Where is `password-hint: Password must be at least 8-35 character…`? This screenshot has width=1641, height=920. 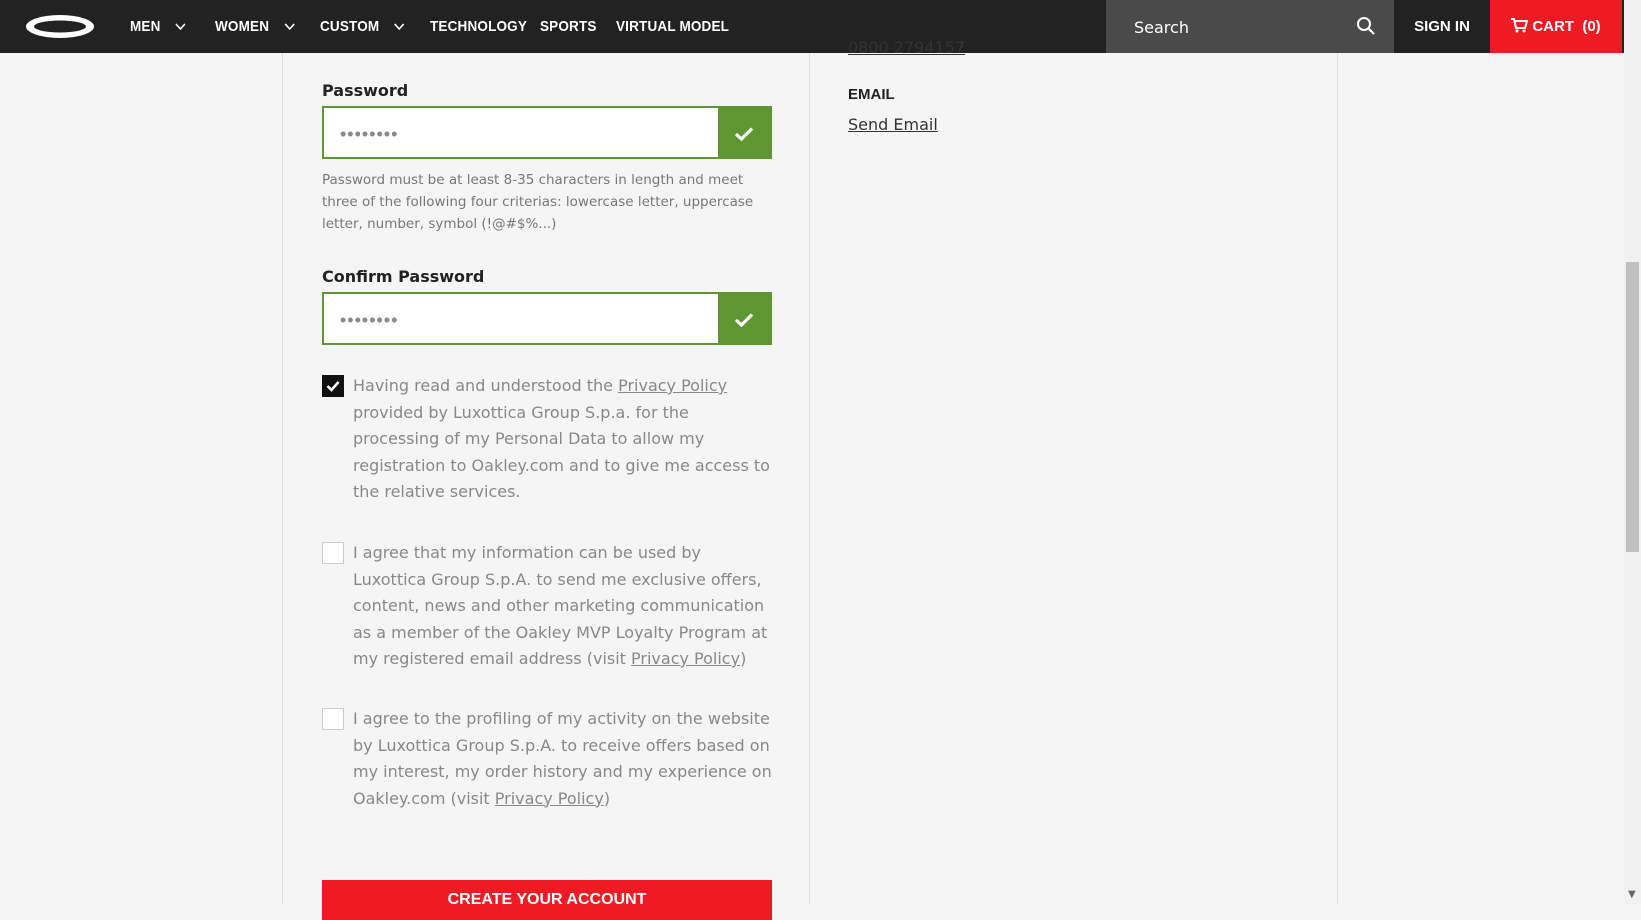 password-hint: Password must be at least 8-35 character… is located at coordinates (538, 202).